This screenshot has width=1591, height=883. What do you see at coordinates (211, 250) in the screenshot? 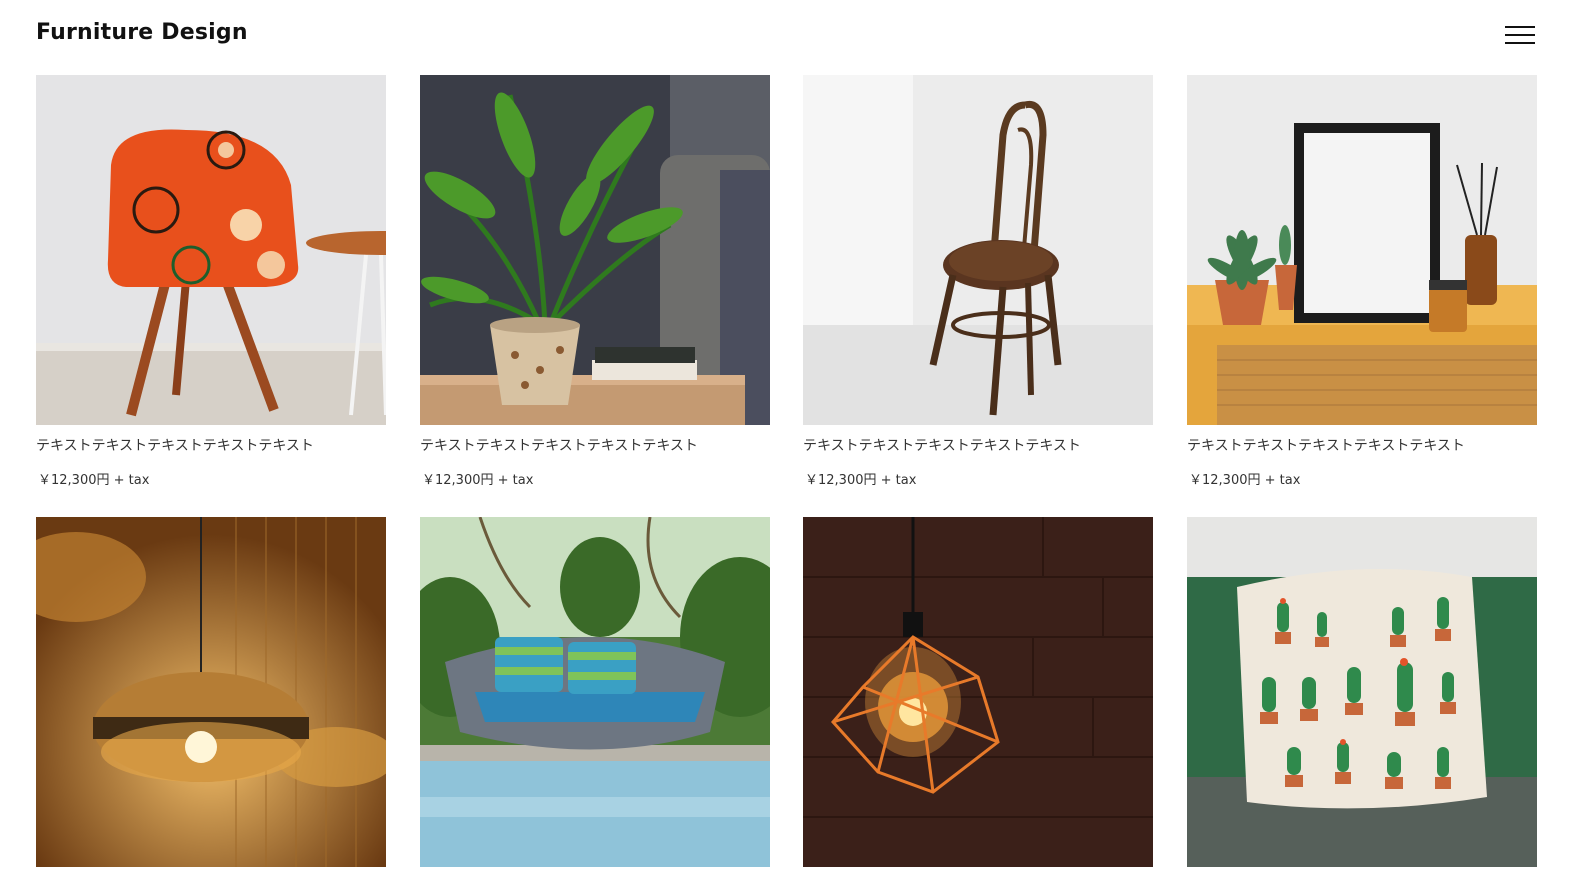
I see `product-image-orange-chair` at bounding box center [211, 250].